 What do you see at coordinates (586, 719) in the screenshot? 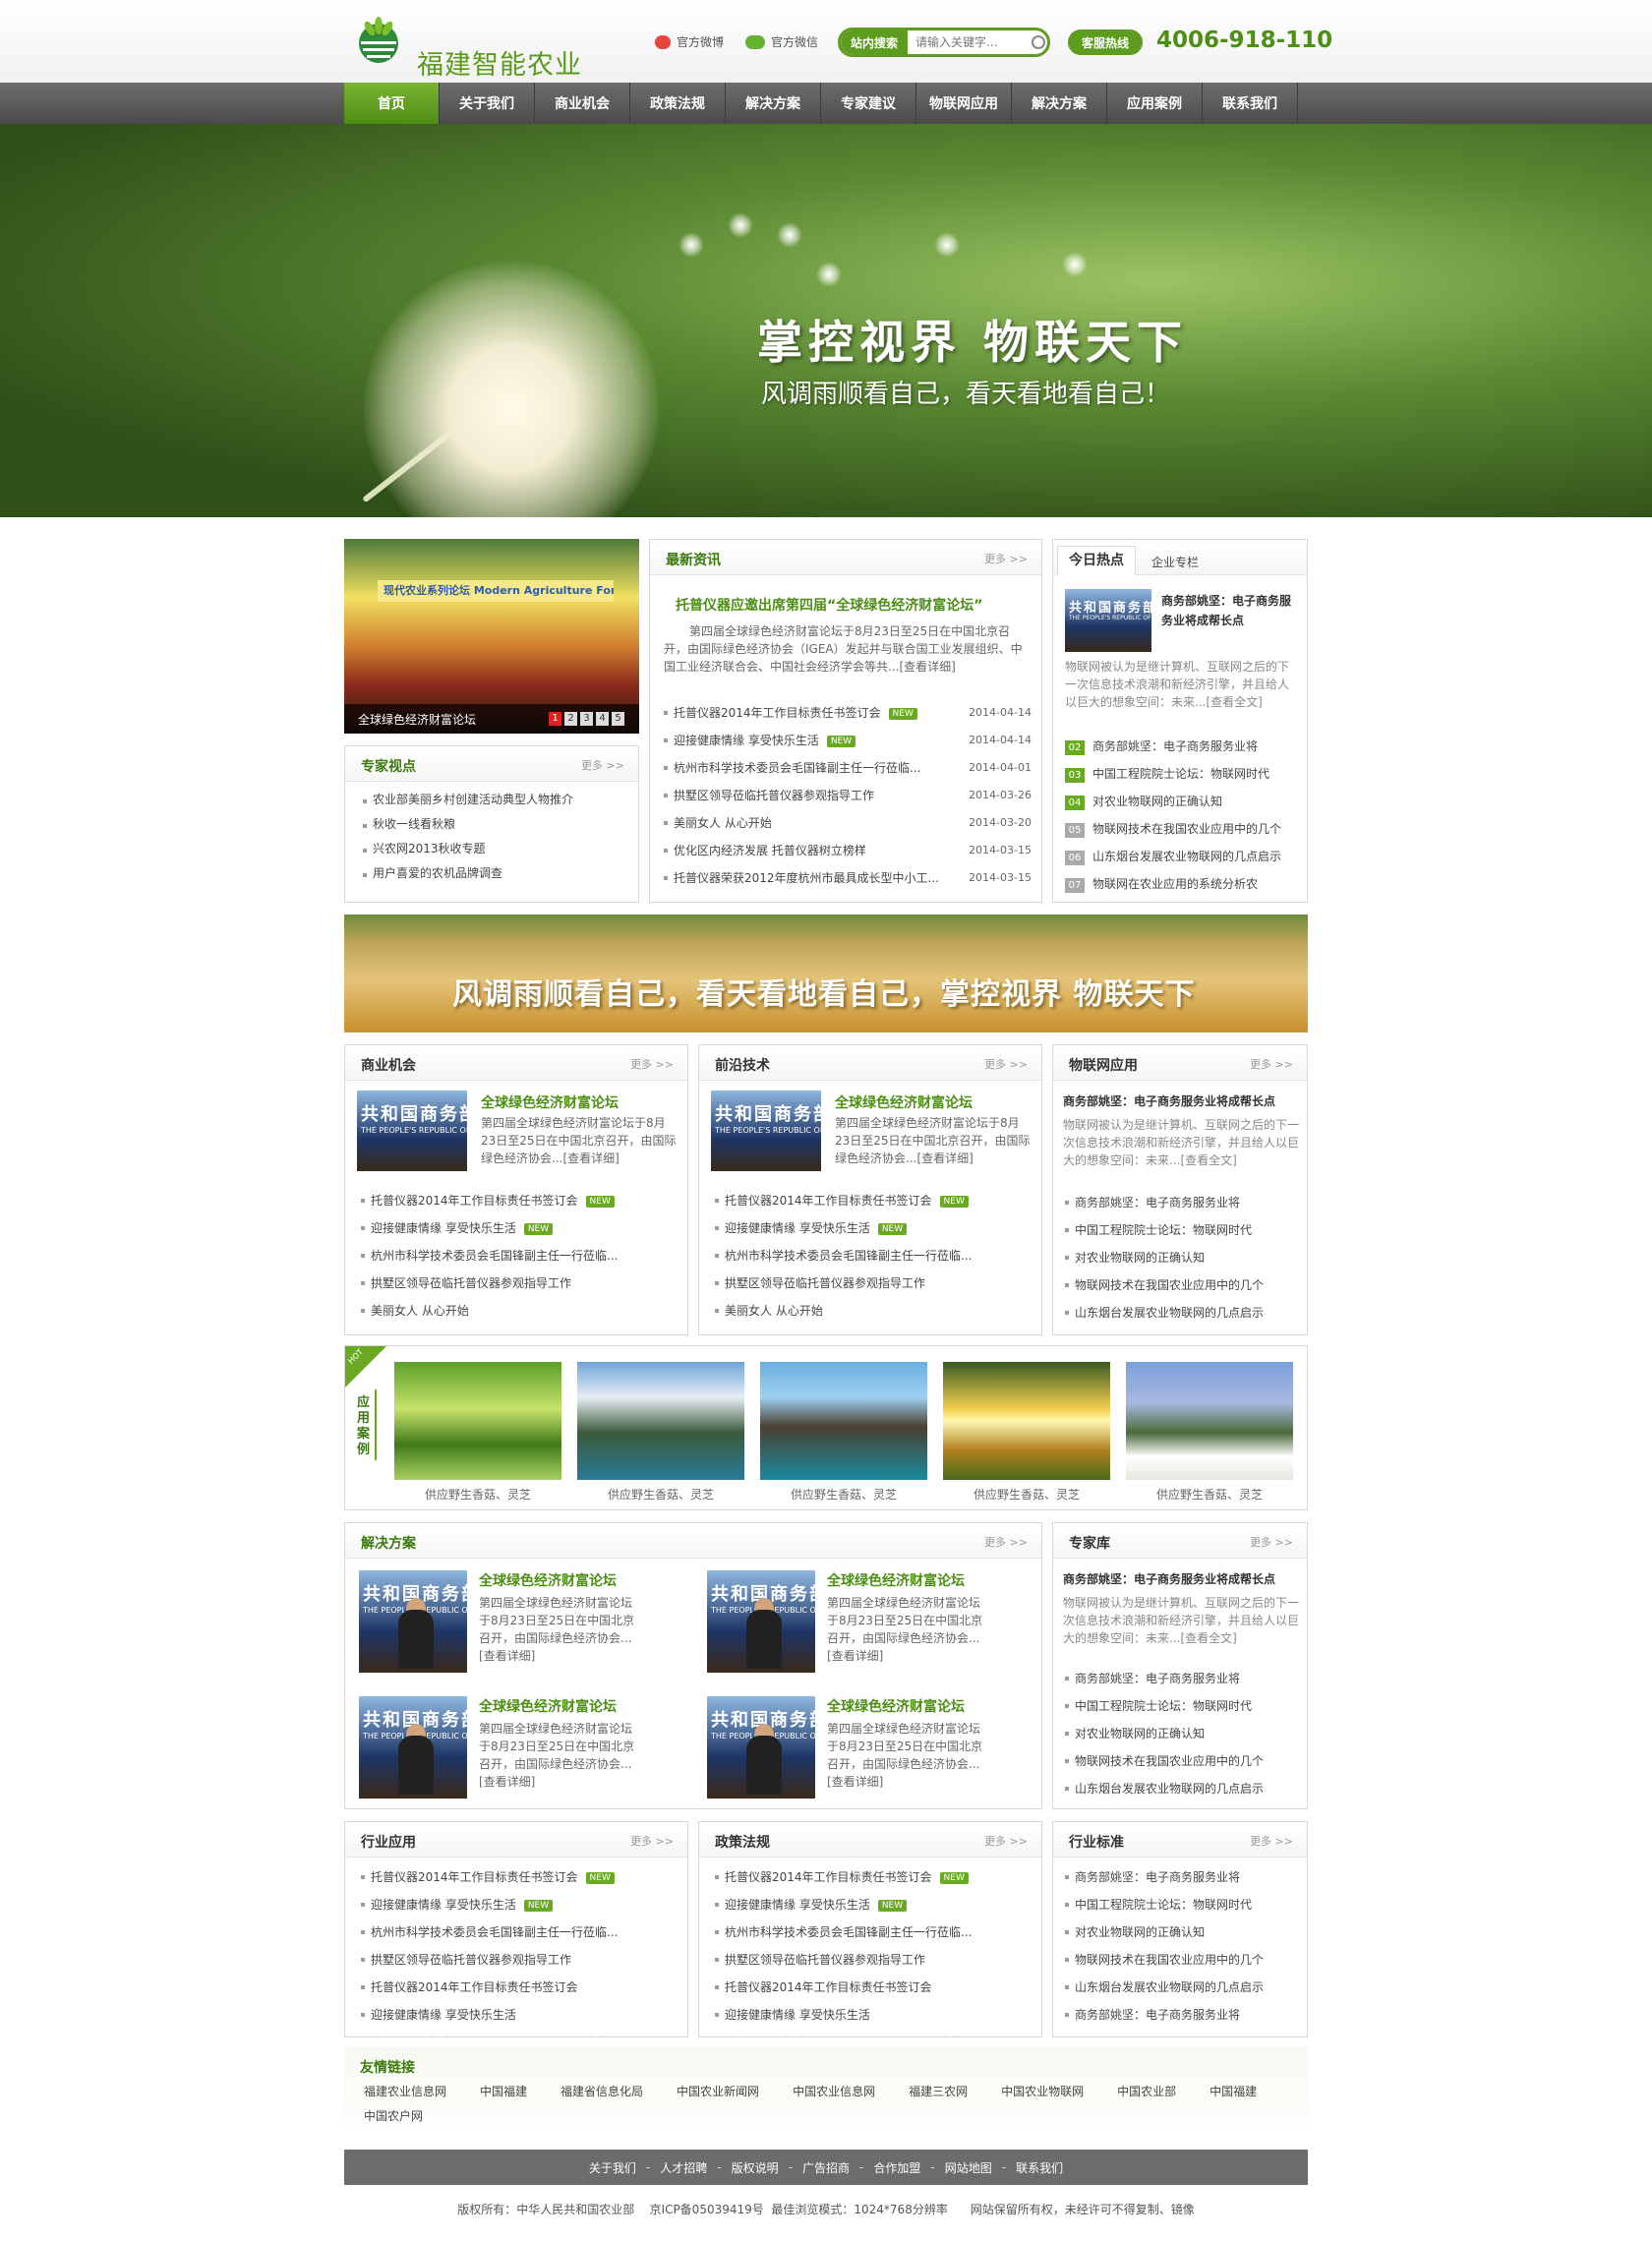
I see `slider-page: 3` at bounding box center [586, 719].